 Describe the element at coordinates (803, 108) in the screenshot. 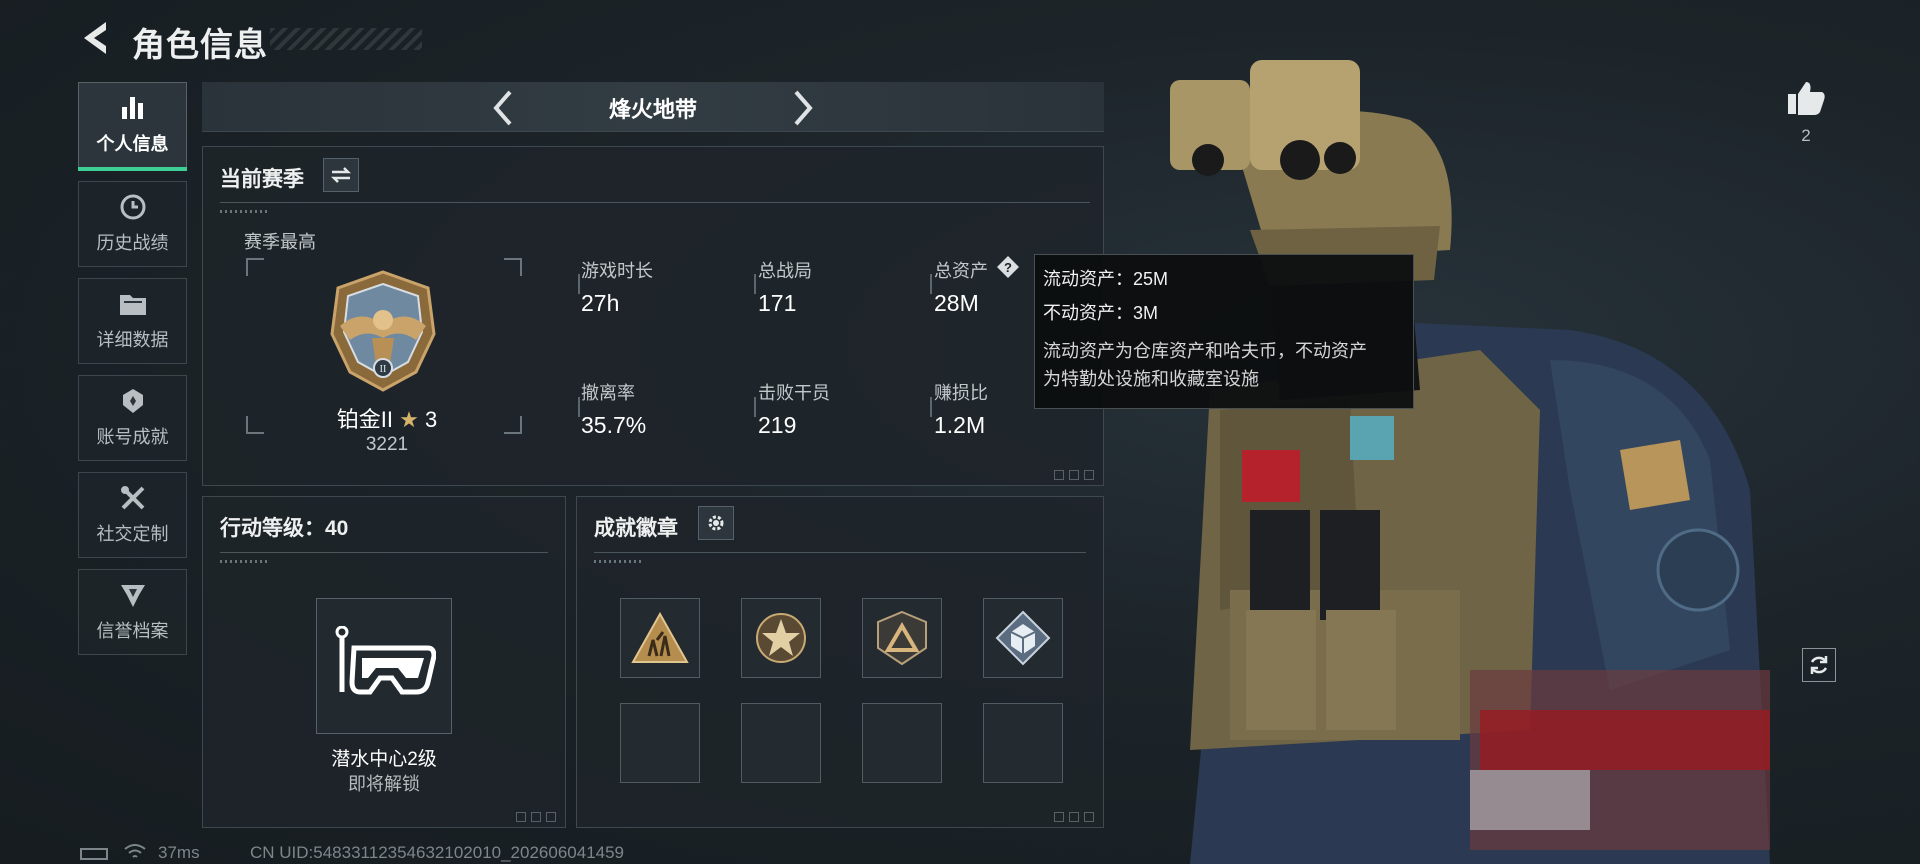

I see `chevron-right-icon` at that location.